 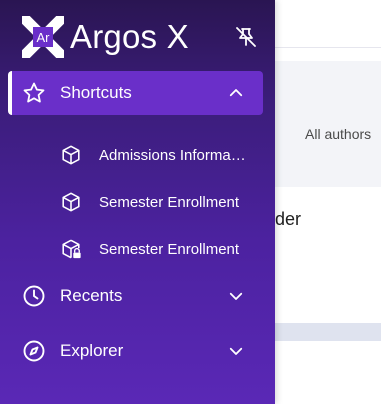 I want to click on sidebar-item-label: Recents, so click(x=91, y=295).